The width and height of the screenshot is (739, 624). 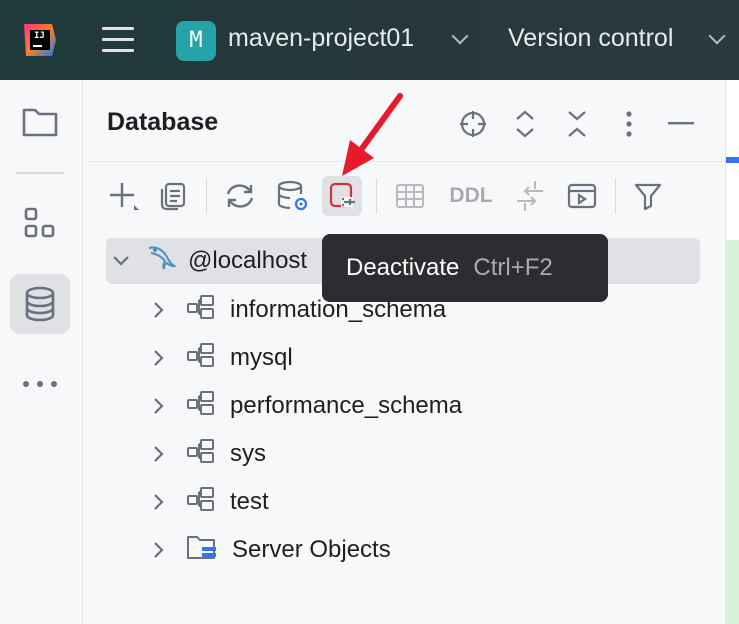 I want to click on tree-item-label: sys, so click(x=248, y=453).